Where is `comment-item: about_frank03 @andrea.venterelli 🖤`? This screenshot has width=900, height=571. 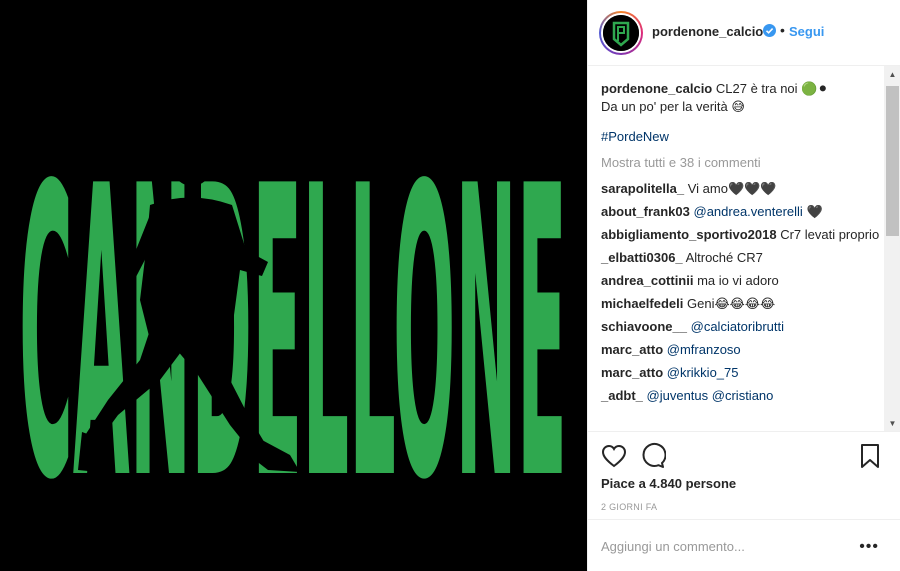 comment-item: about_frank03 @andrea.venterelli 🖤 is located at coordinates (742, 212).